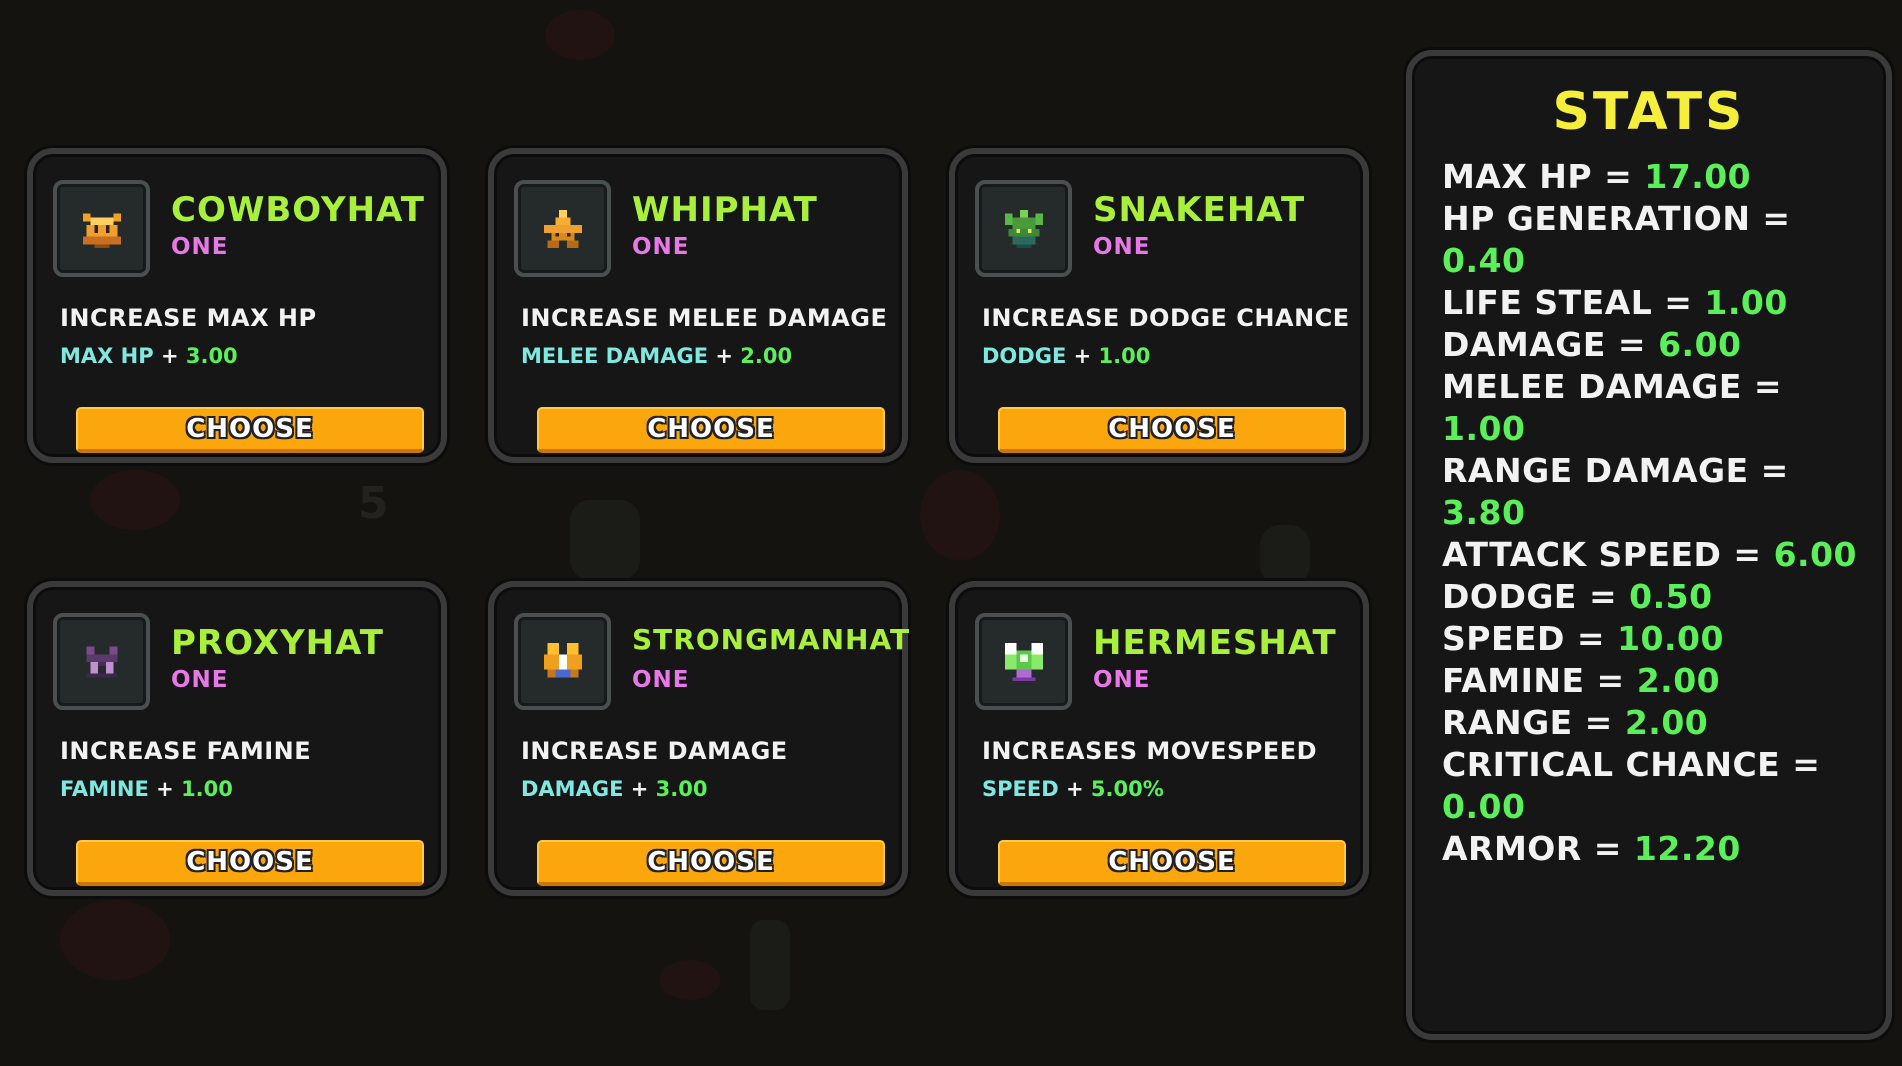 Image resolution: width=1902 pixels, height=1066 pixels. Describe the element at coordinates (1649, 112) in the screenshot. I see `stats-title: STATS` at that location.